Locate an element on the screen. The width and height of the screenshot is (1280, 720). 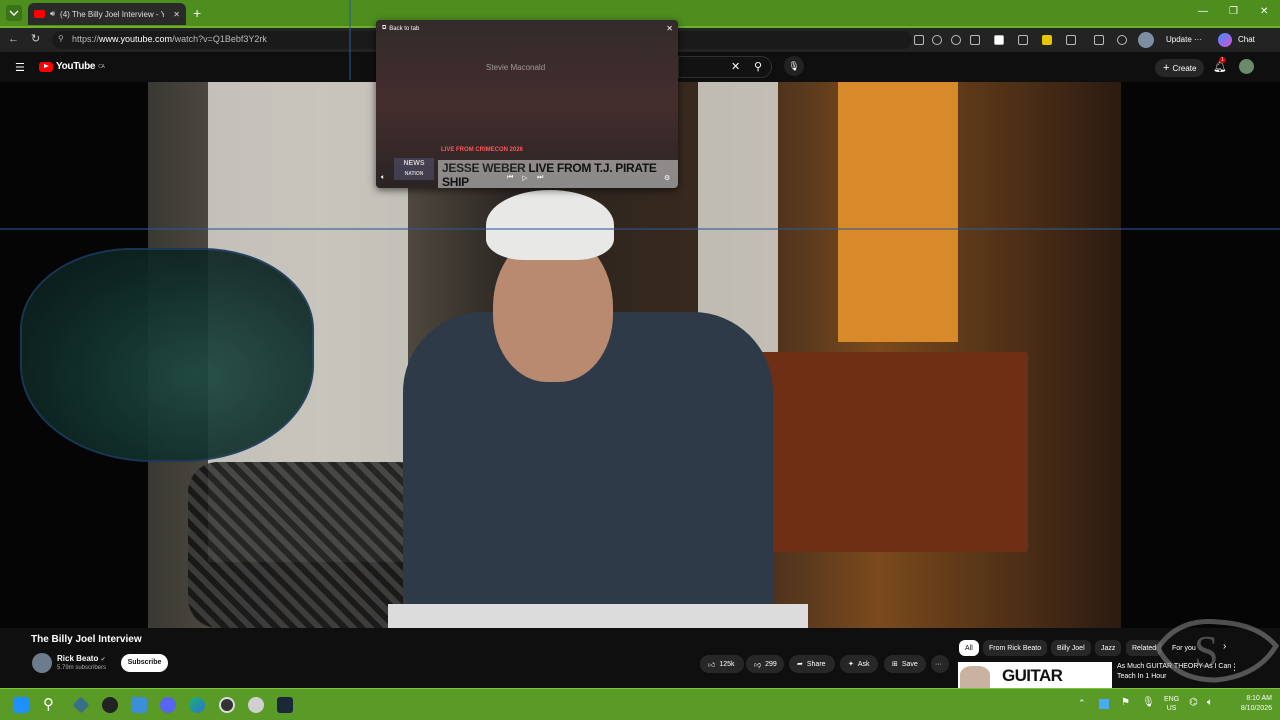
split-screen-icon is located at coordinates (919, 40).